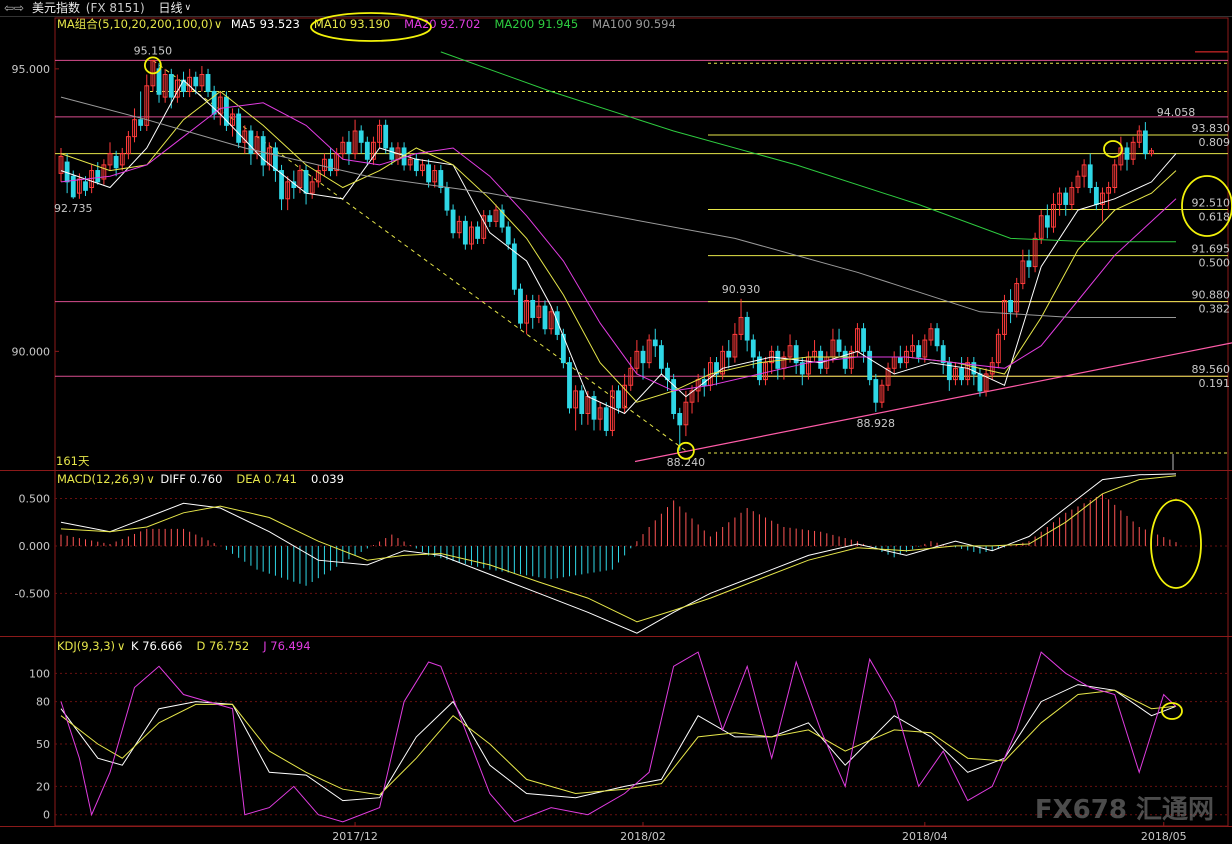 This screenshot has width=1232, height=844. Describe the element at coordinates (327, 479) in the screenshot. I see `macd-legend-item: 0.039` at that location.